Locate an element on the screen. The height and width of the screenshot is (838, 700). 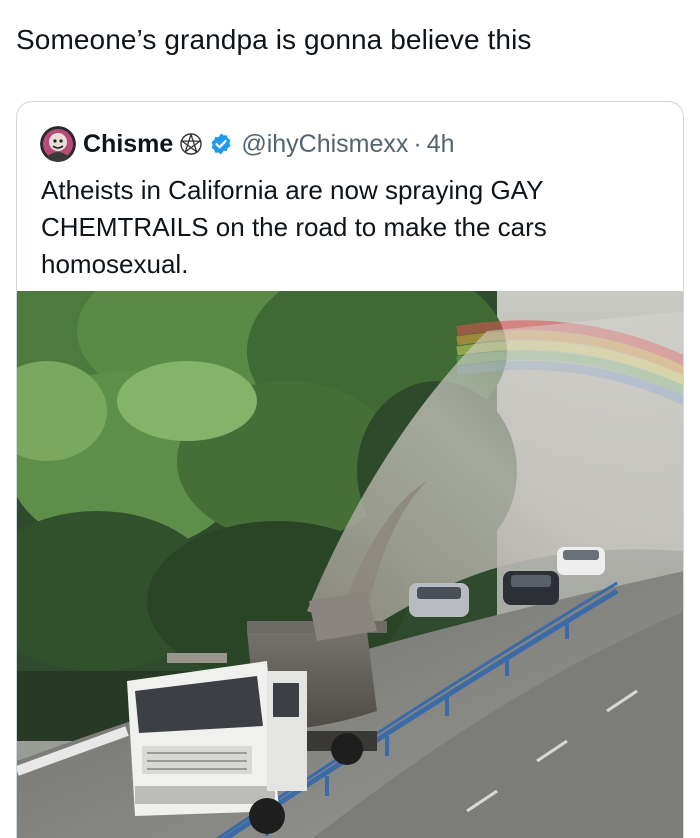
display-name: Chisme is located at coordinates (128, 144).